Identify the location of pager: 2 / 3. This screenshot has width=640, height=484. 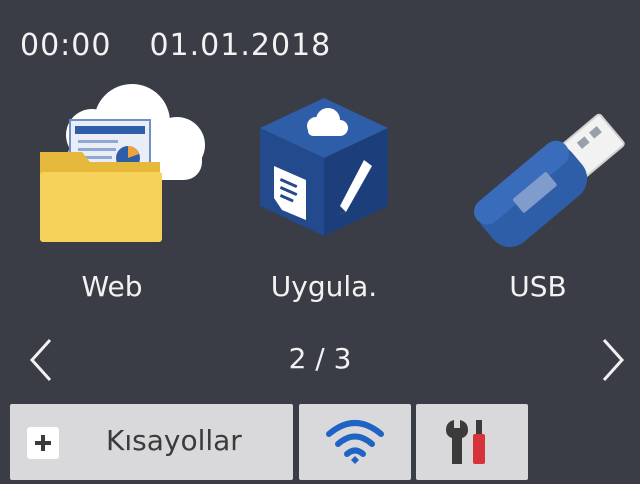
(320, 360).